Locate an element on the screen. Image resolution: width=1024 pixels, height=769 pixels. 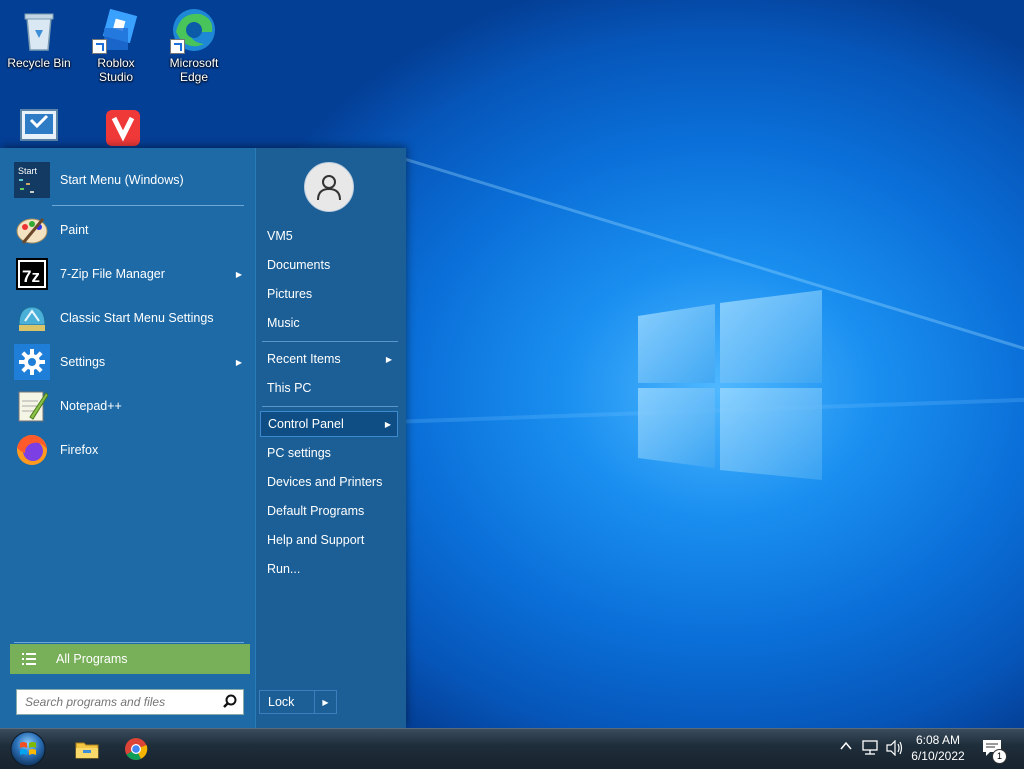
classic-shell-icon is located at coordinates (32, 318).